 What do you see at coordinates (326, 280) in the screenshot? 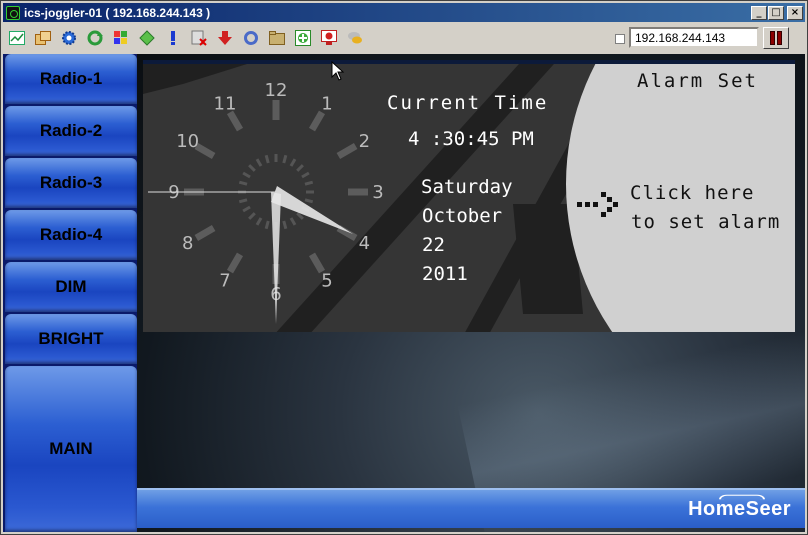
I see `dial-numeral: 5` at bounding box center [326, 280].